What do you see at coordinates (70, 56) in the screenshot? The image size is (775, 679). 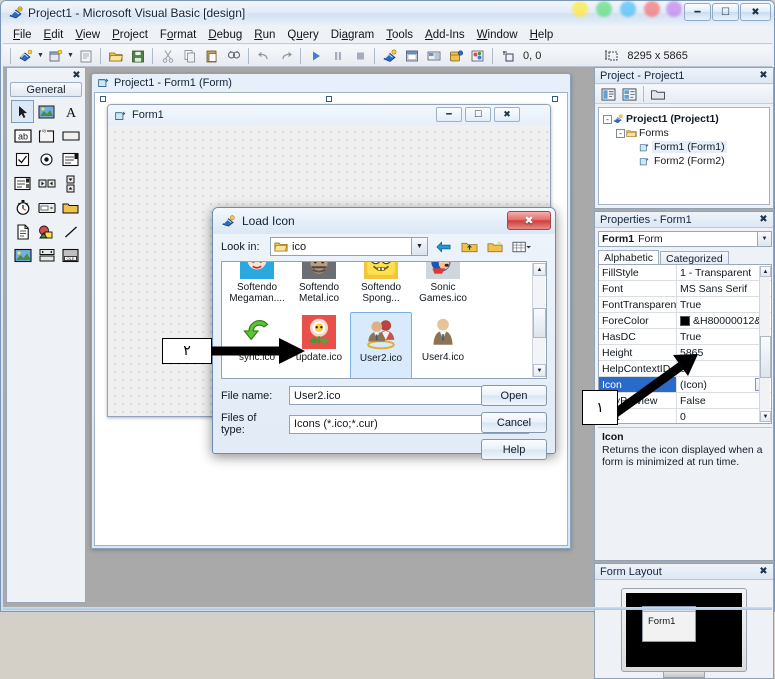 I see `add-form-dropdown: ▼` at bounding box center [70, 56].